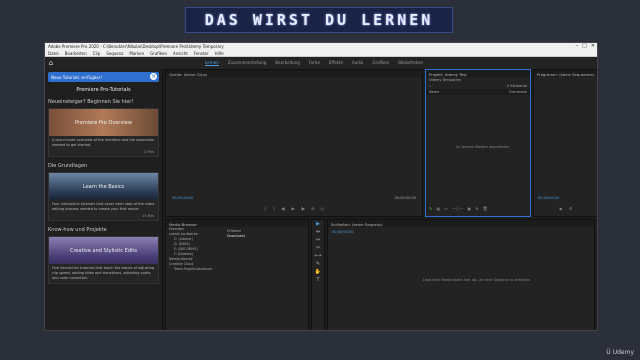 Image resolution: width=640 pixels, height=360 pixels. I want to click on step-forward-icon: |▶, so click(303, 208).